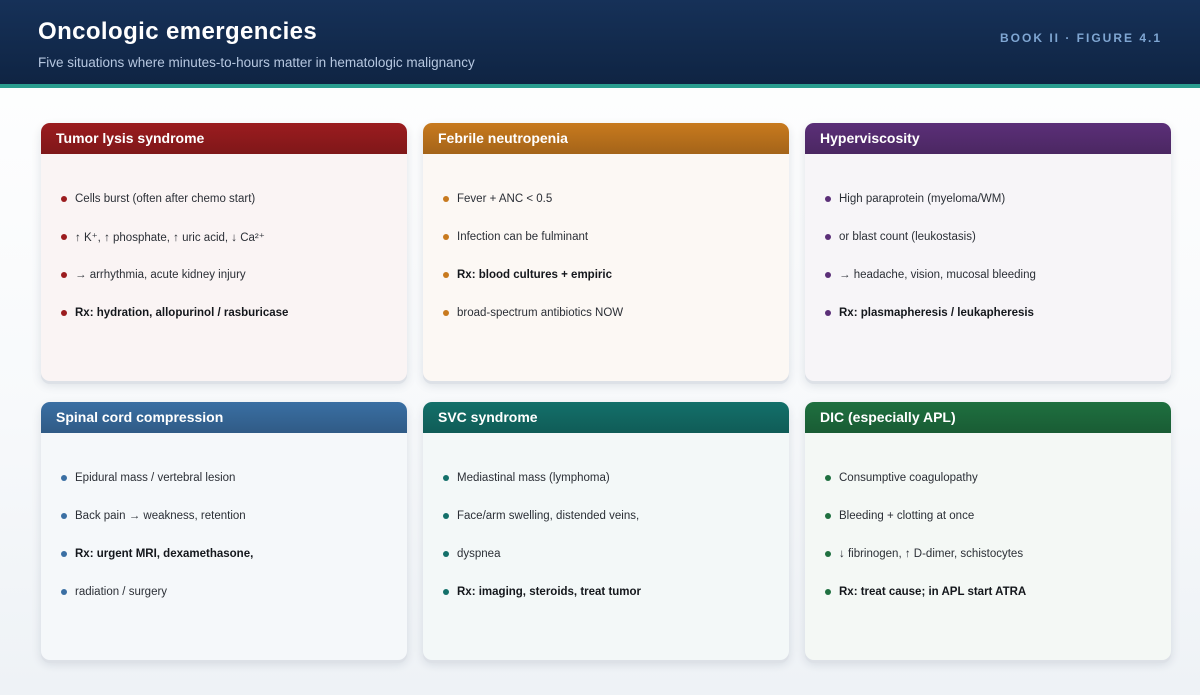 The width and height of the screenshot is (1200, 695). I want to click on bullet-item: Rx: urgent MRI, dexamethasone,, so click(234, 554).